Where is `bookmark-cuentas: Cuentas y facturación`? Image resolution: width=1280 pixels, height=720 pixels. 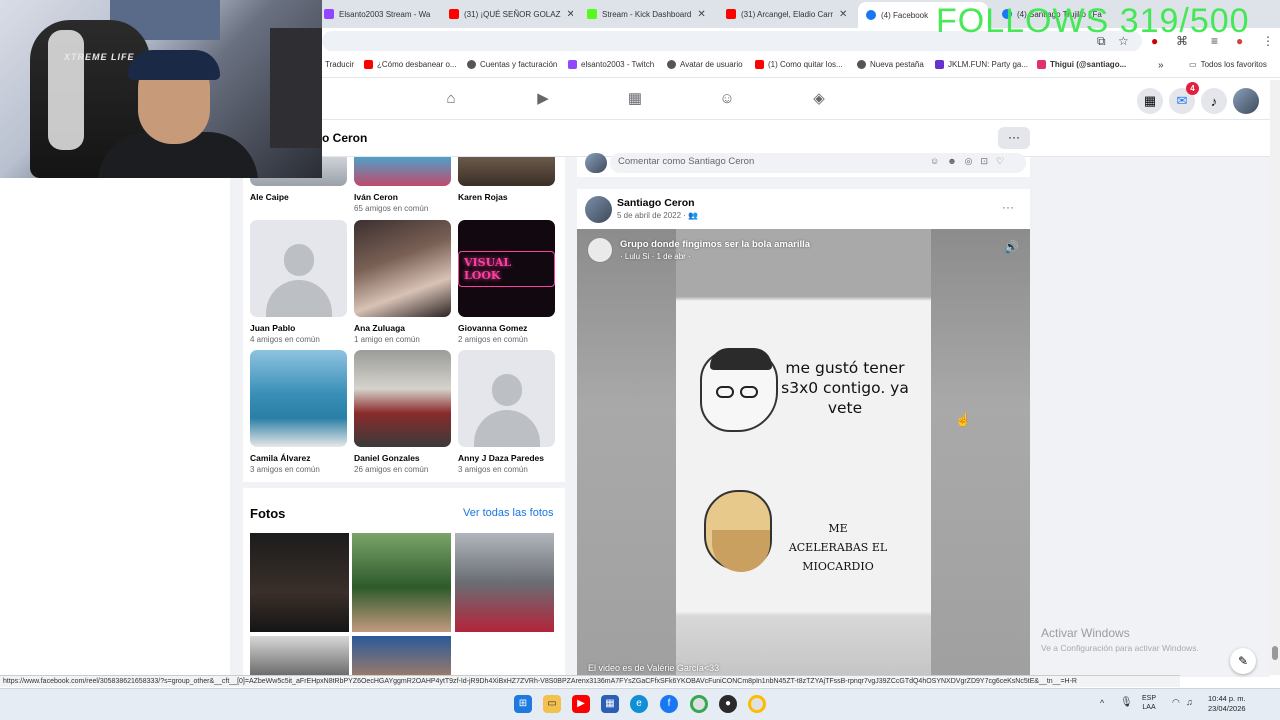
bookmark-cuentas: Cuentas y facturación is located at coordinates (512, 64).